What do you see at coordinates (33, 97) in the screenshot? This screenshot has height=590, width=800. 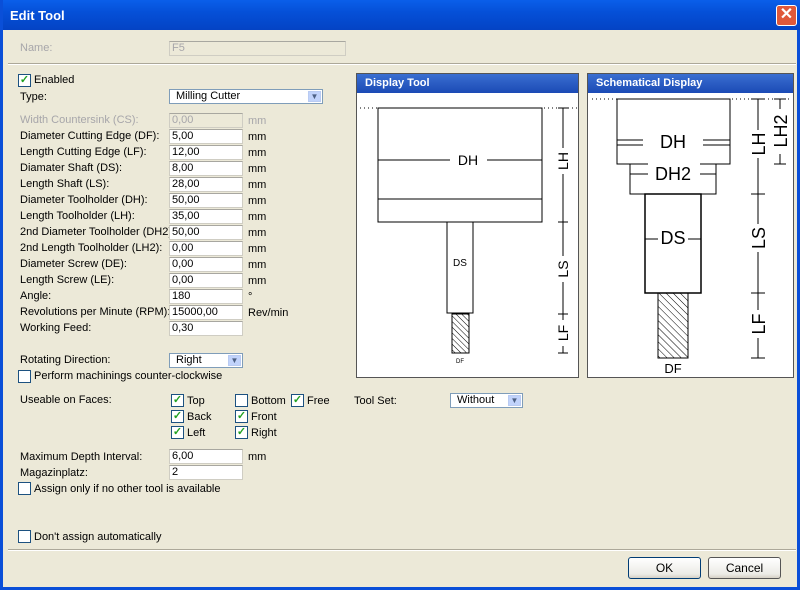 I see `type-label: Type:` at bounding box center [33, 97].